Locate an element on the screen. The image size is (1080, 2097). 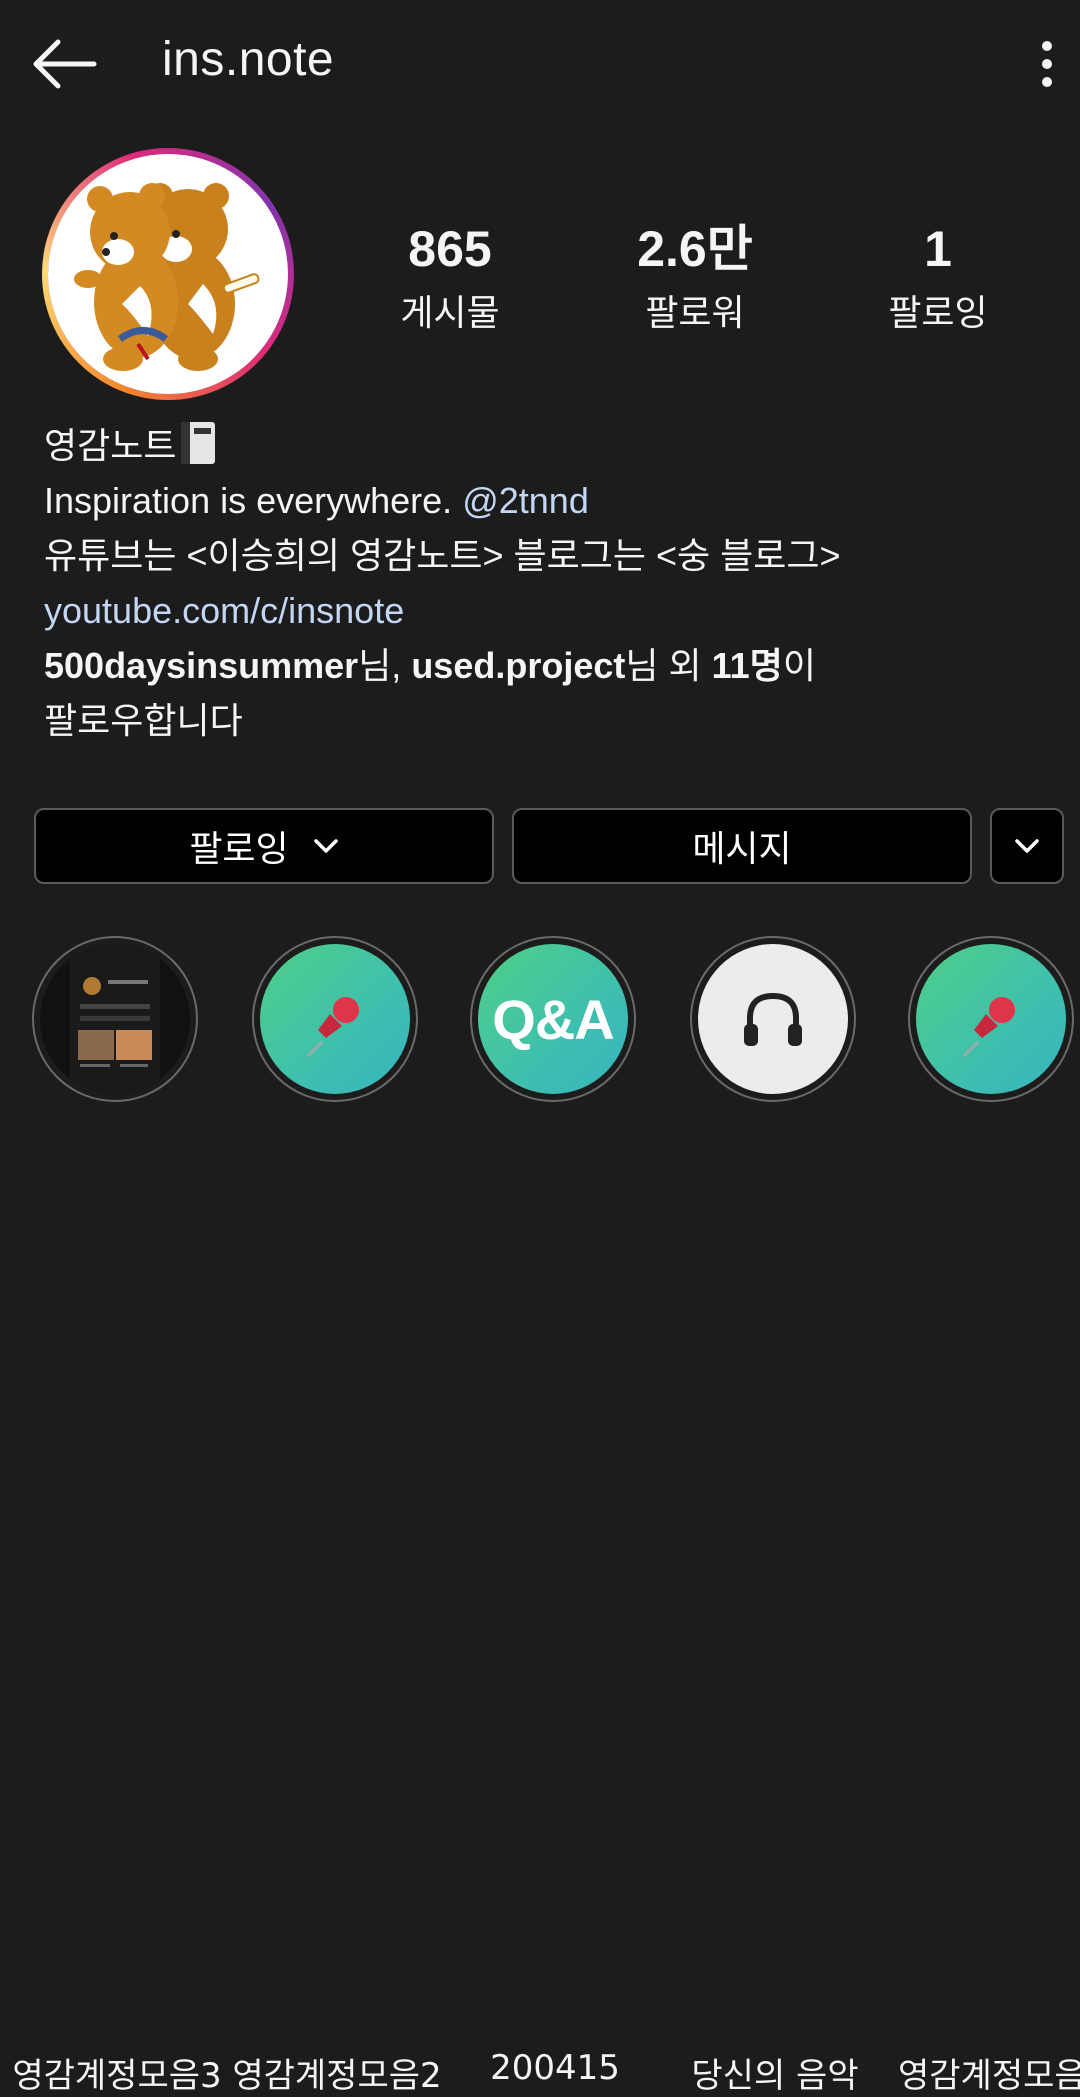
followers-label: 팔로워 is located at coordinates (695, 313).